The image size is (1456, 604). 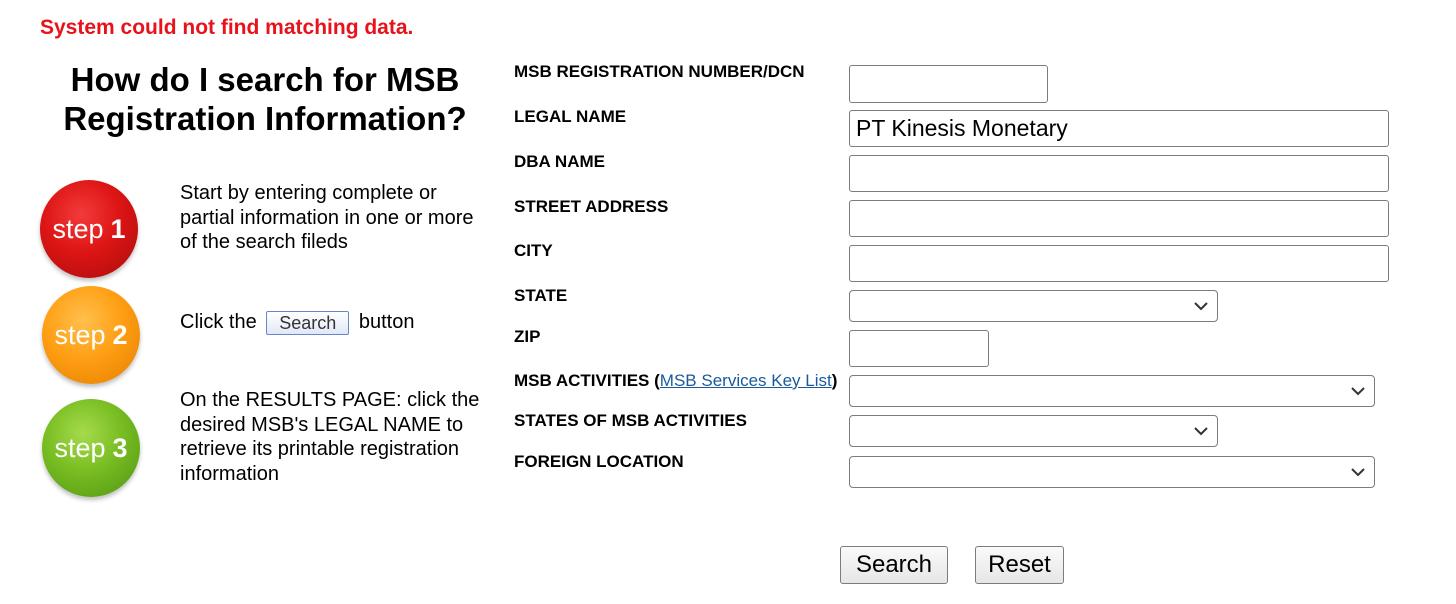 What do you see at coordinates (227, 27) in the screenshot?
I see `error-message: System could not find matching data.` at bounding box center [227, 27].